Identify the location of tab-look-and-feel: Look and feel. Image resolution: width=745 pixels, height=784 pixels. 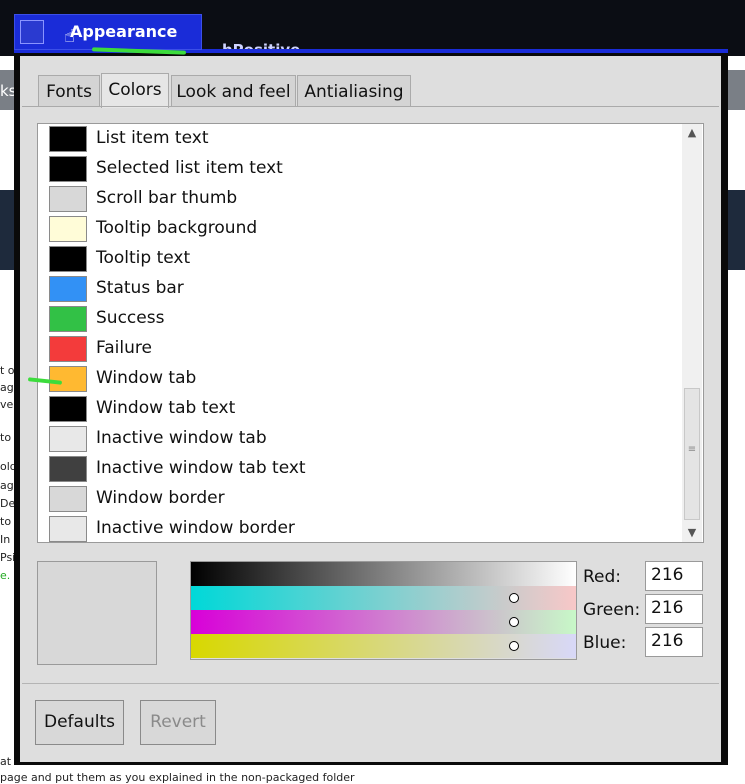
(233, 91).